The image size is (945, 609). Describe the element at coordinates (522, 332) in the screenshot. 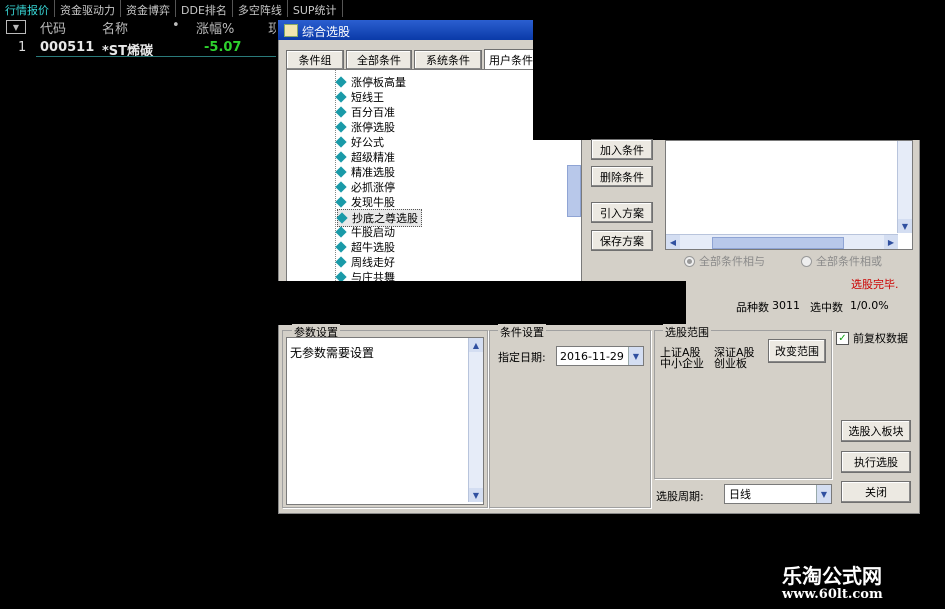

I see `cond-group-title: 条件设置` at that location.